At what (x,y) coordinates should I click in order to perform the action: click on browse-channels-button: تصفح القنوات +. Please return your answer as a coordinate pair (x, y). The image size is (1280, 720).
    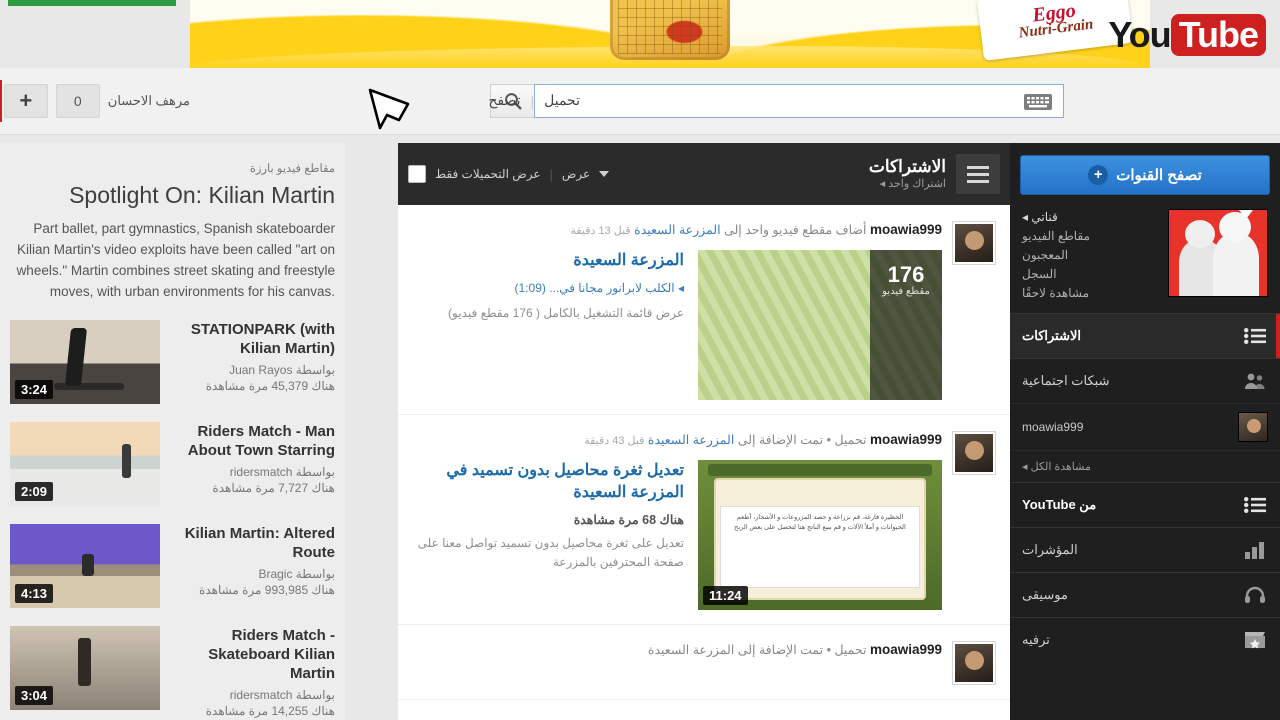
    Looking at the image, I should click on (1145, 175).